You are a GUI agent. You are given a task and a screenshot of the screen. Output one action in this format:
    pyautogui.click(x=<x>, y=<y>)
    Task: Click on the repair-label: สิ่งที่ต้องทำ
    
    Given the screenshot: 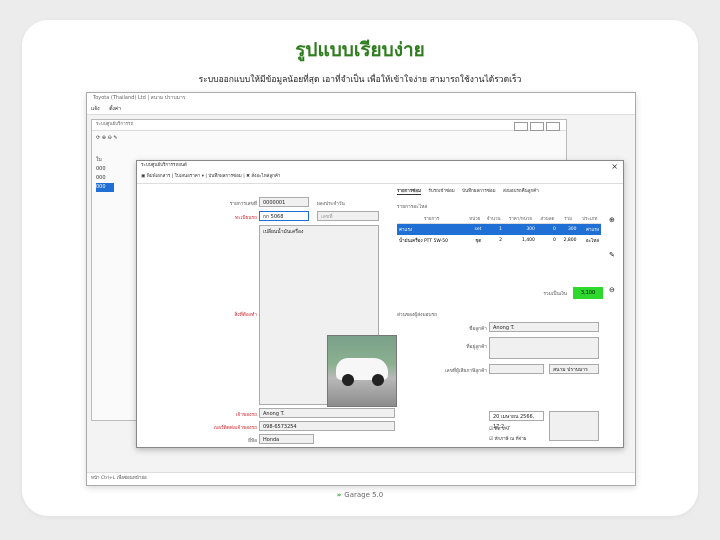 What is the action you would take?
    pyautogui.click(x=245, y=315)
    